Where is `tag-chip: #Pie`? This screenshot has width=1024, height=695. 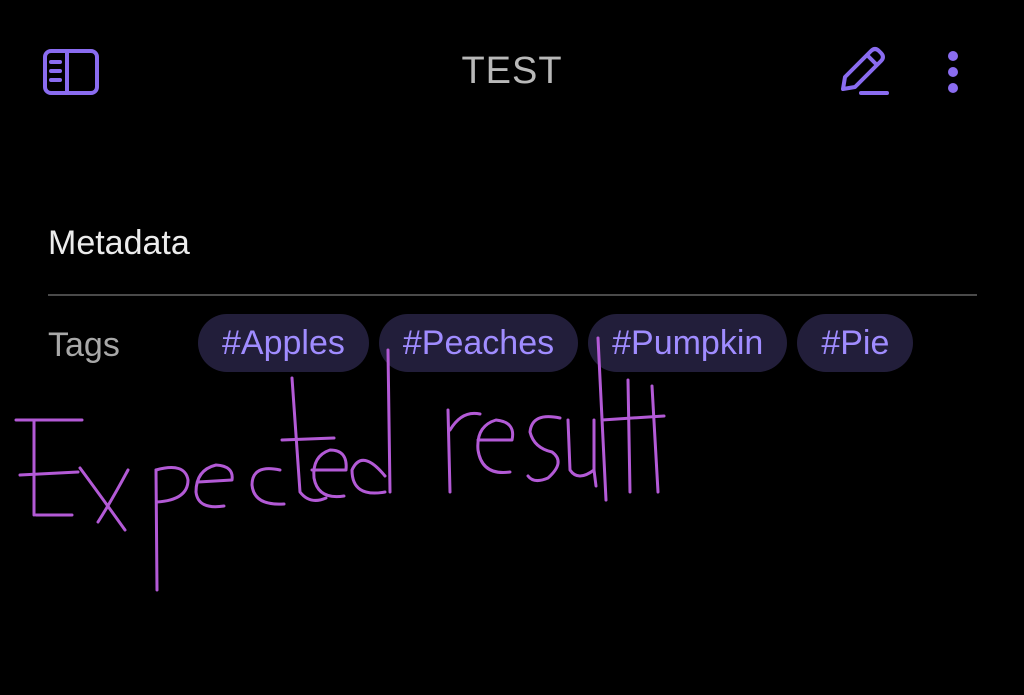 tag-chip: #Pie is located at coordinates (855, 343).